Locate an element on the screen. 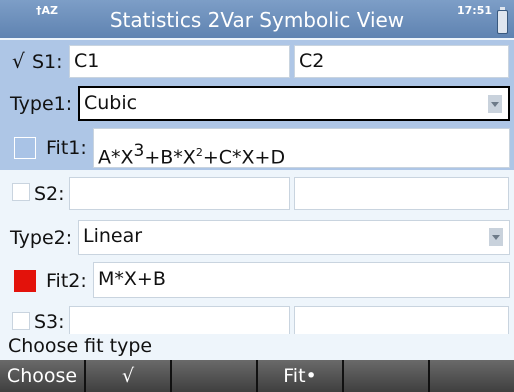 This screenshot has height=392, width=514. s3-checkbox is located at coordinates (21, 321).